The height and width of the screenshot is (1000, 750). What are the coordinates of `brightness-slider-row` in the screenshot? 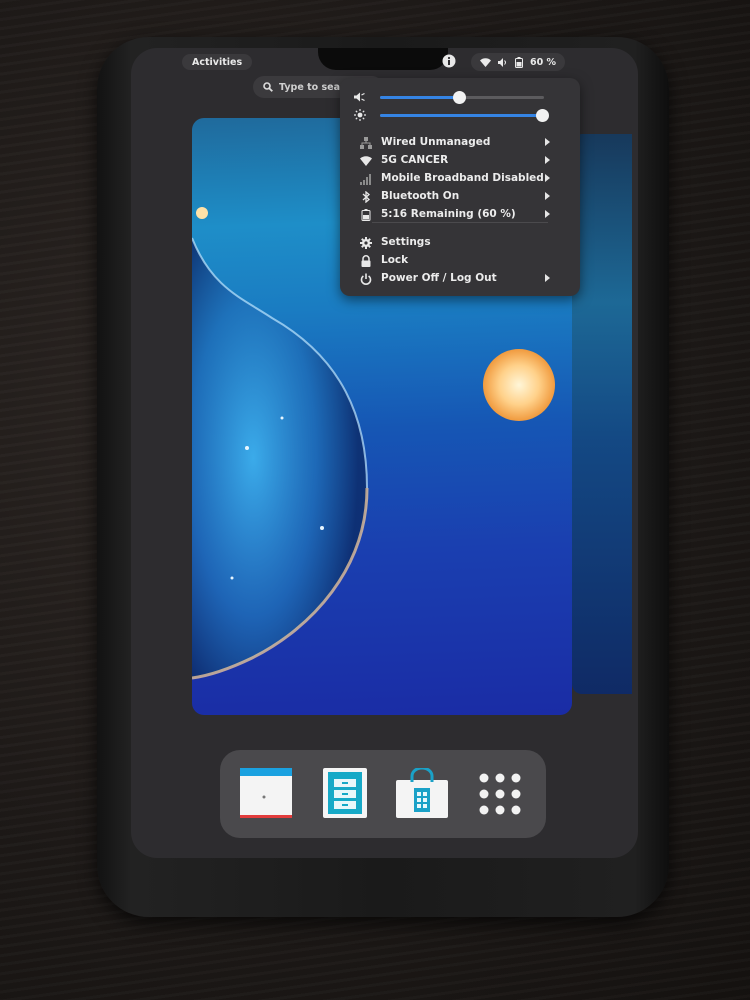 It's located at (462, 115).